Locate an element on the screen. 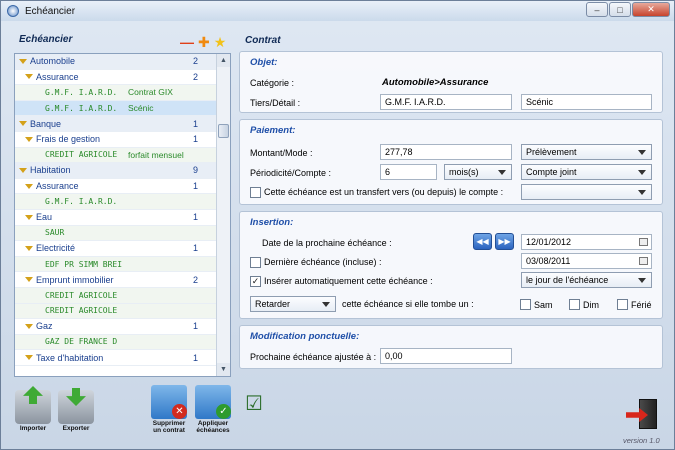  tree-row-text: EDF PR SIMM BREI is located at coordinates (84, 264).